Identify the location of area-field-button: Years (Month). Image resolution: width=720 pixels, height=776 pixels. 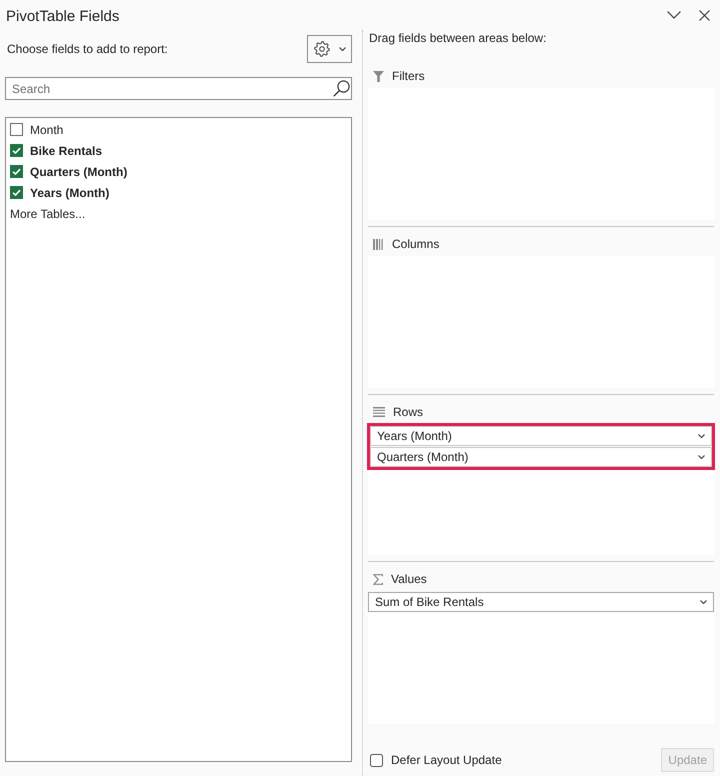
(541, 436).